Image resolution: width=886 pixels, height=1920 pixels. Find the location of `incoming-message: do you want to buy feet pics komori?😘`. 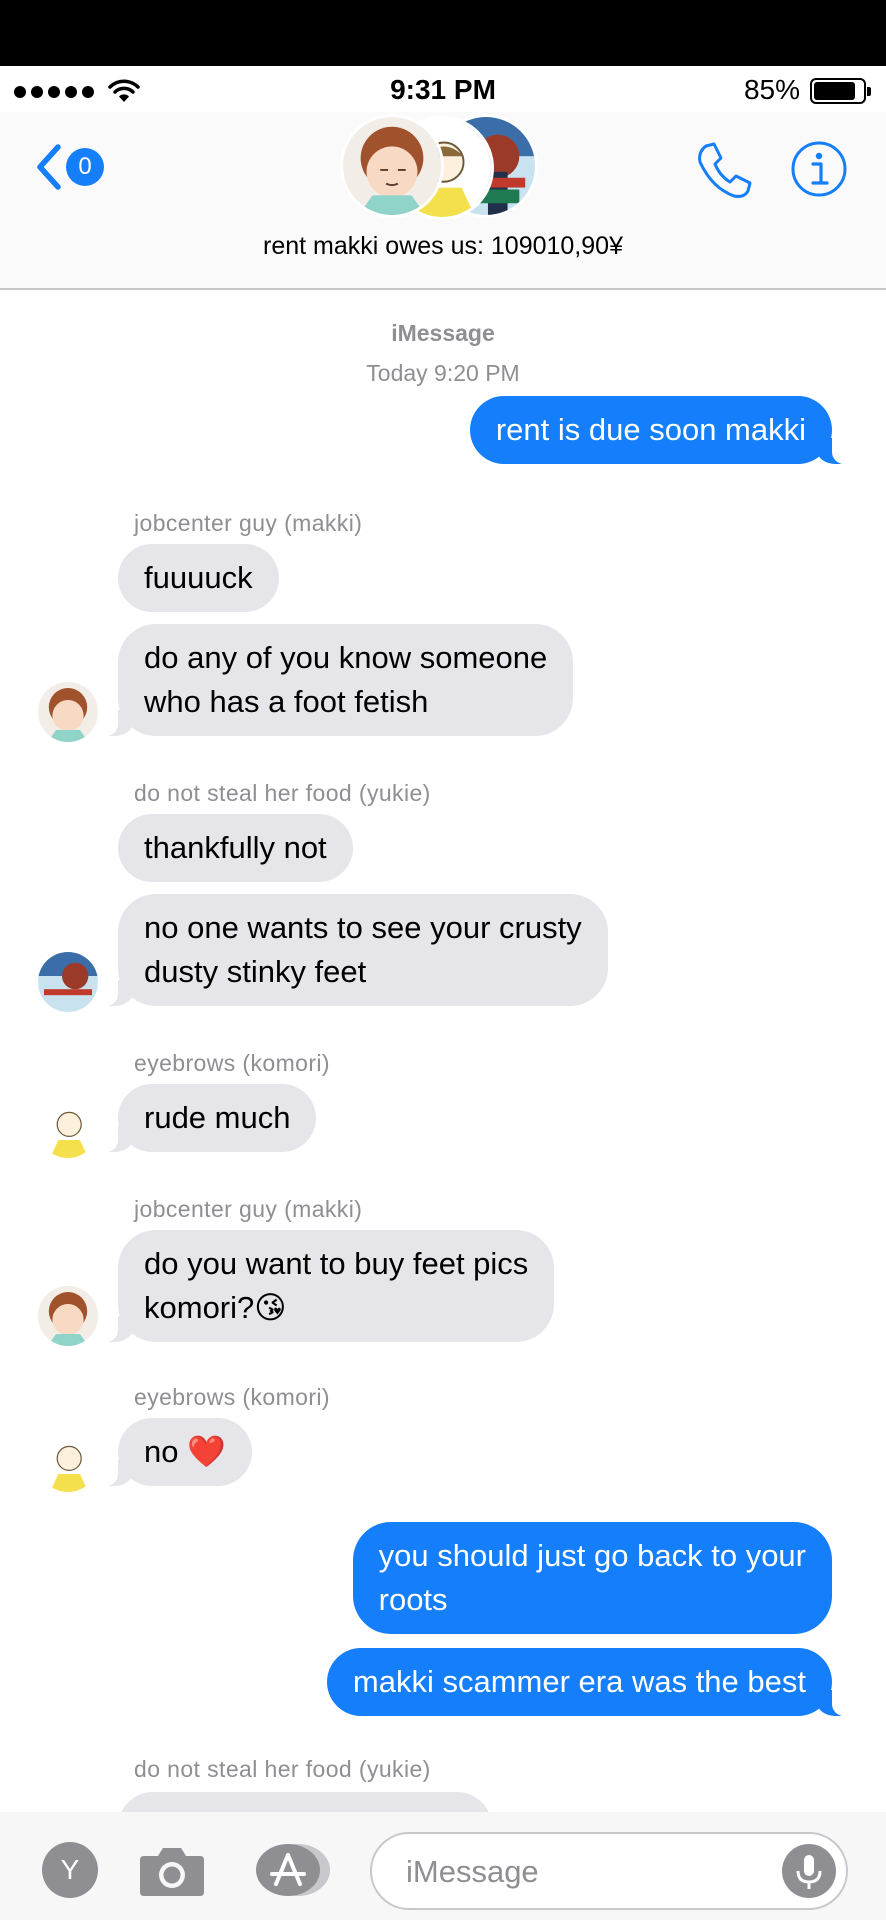

incoming-message: do you want to buy feet pics komori?😘 is located at coordinates (324, 1286).